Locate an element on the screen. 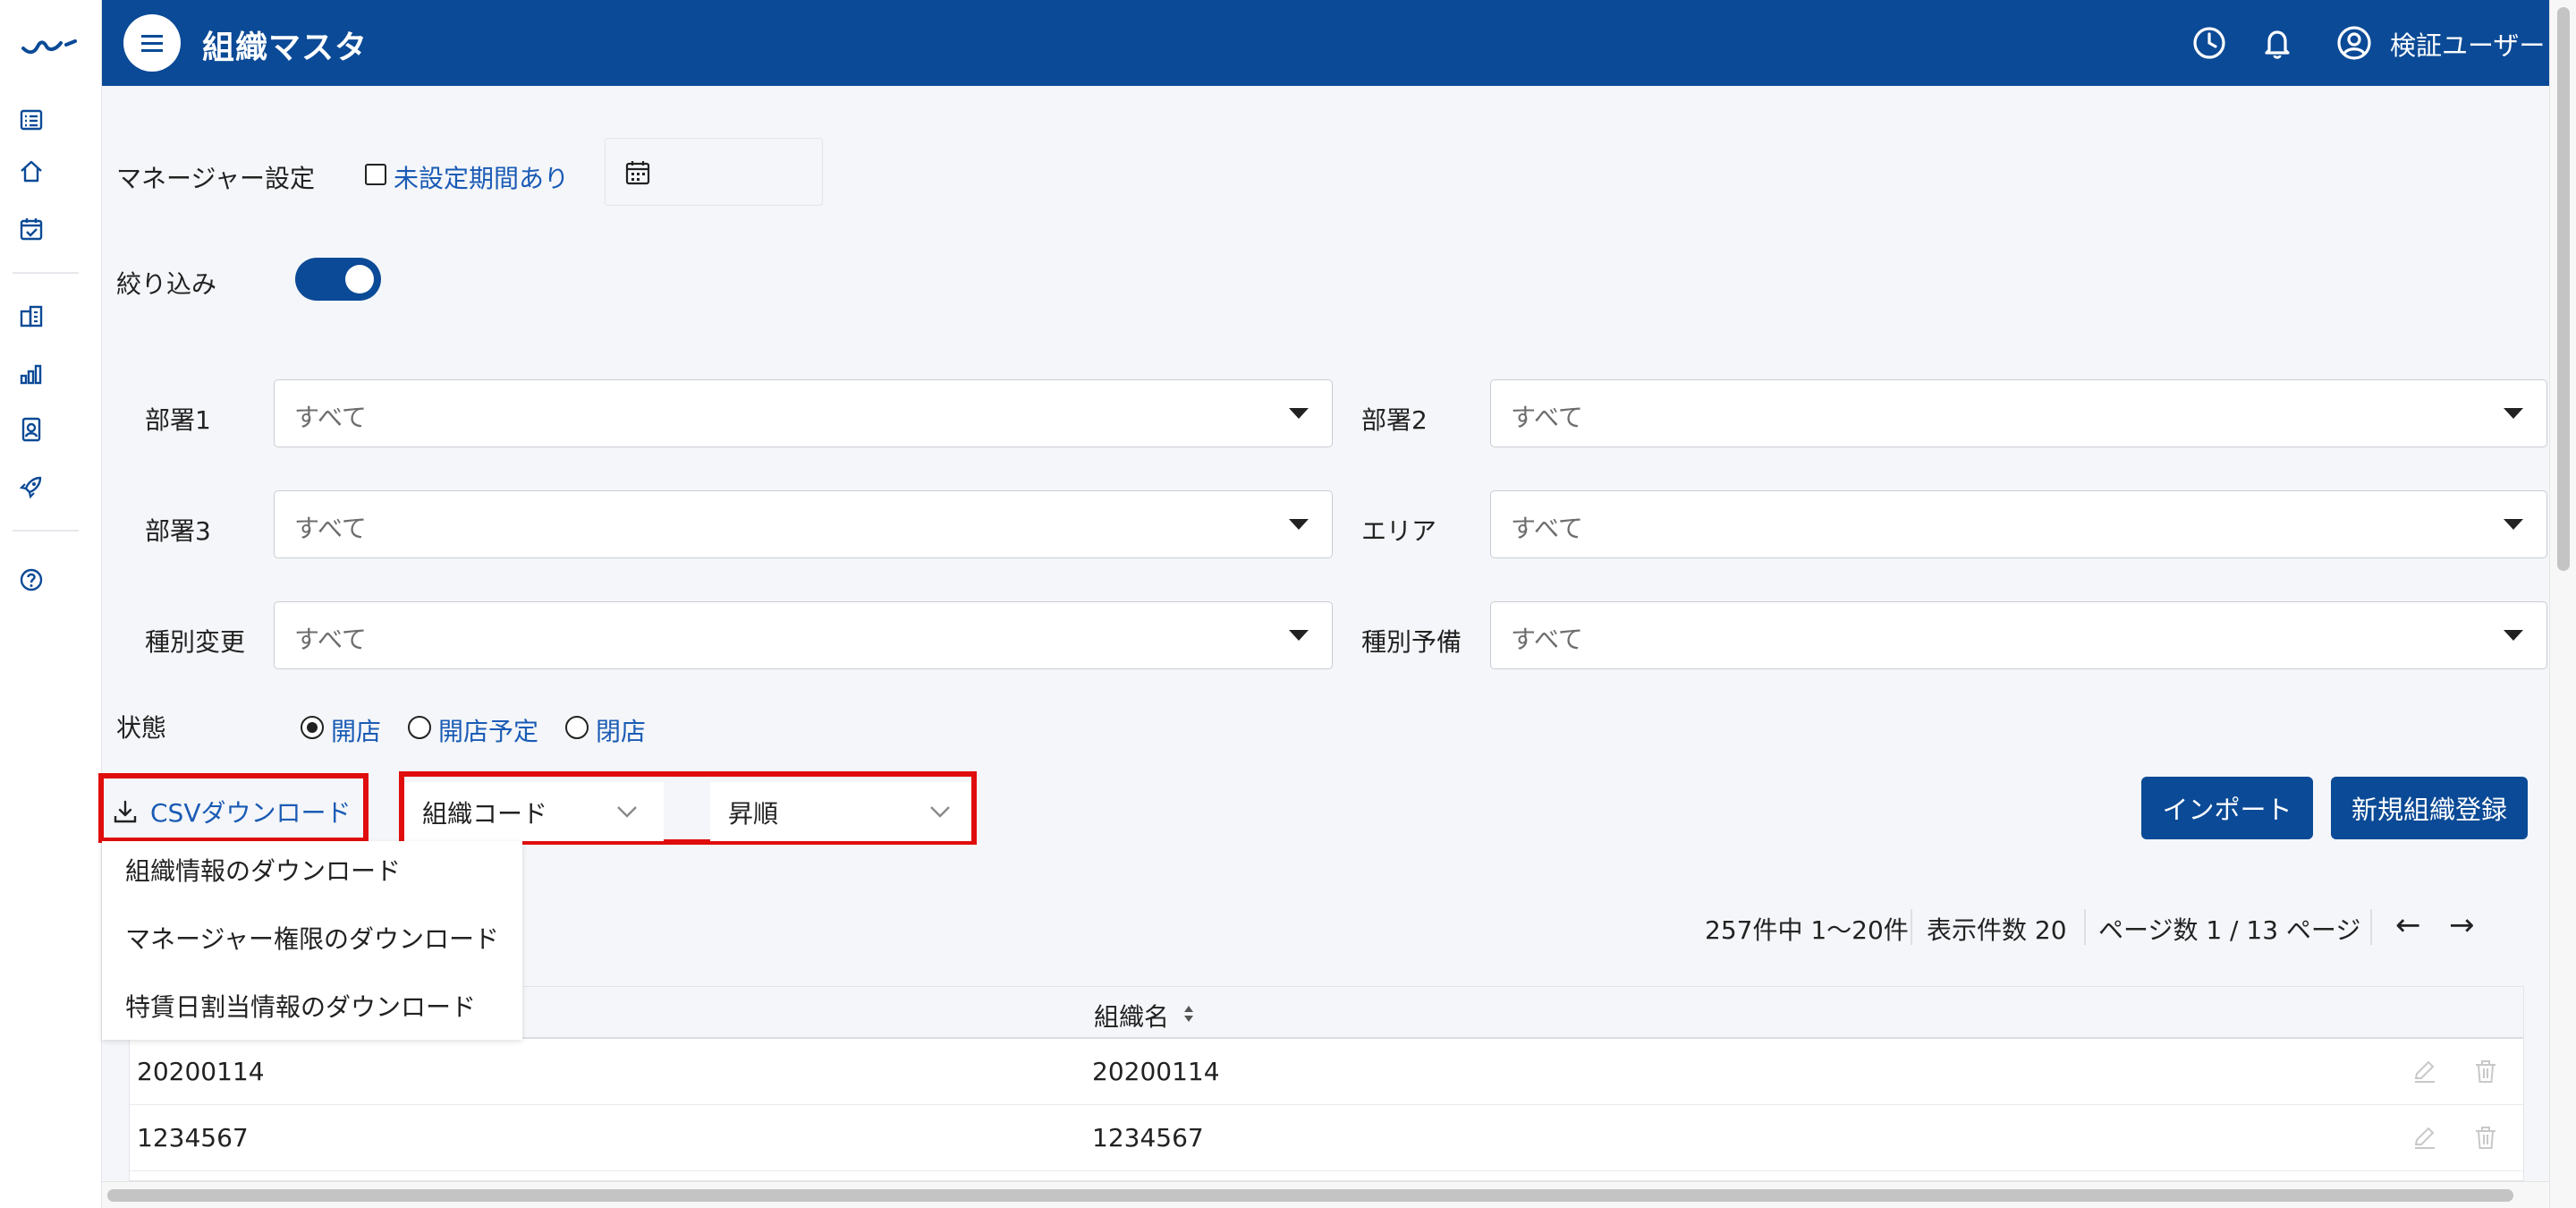  rocket-icon is located at coordinates (31, 487).